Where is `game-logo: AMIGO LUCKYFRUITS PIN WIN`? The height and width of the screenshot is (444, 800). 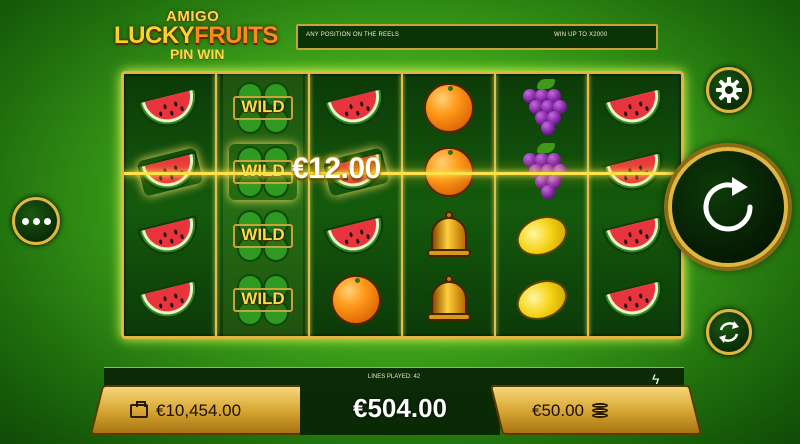
game-logo: AMIGO LUCKYFRUITS PIN WIN is located at coordinates (203, 35).